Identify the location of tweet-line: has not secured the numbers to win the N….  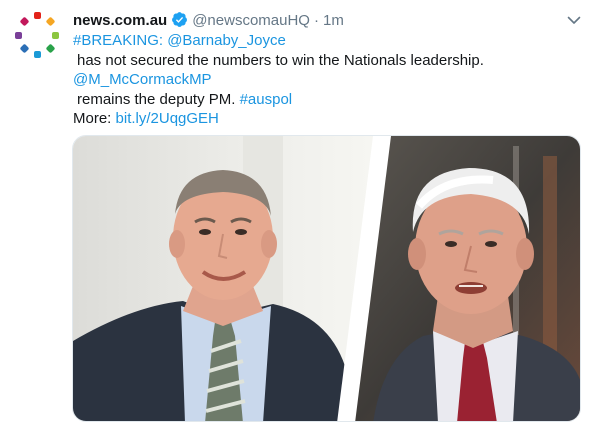
(280, 60).